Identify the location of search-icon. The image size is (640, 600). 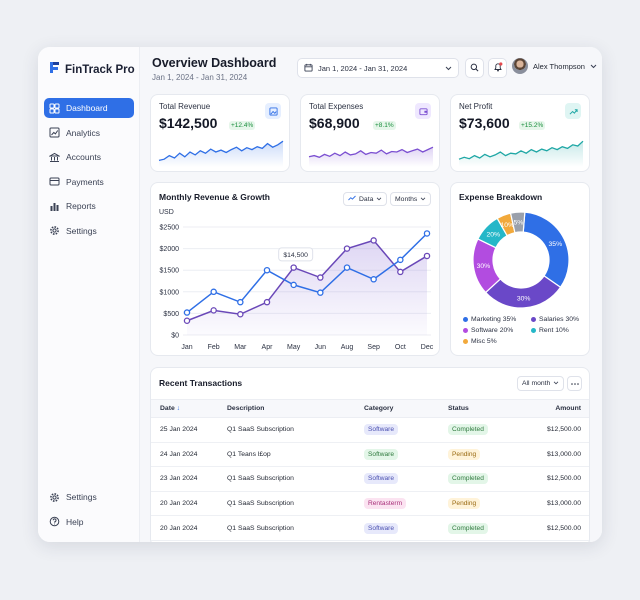
(474, 68).